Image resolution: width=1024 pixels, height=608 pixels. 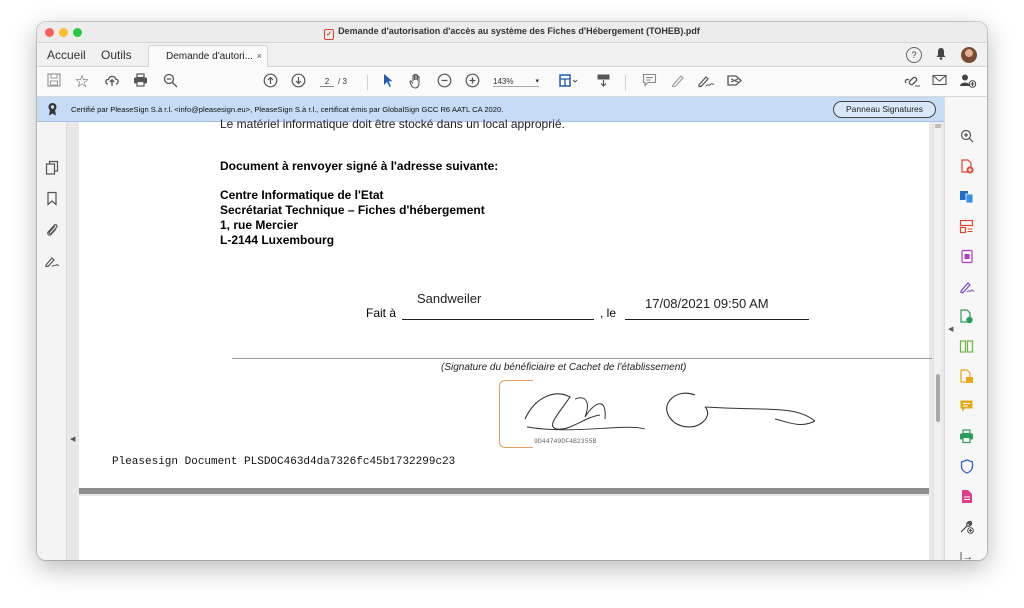 What do you see at coordinates (52, 230) in the screenshot?
I see `attachment-icon` at bounding box center [52, 230].